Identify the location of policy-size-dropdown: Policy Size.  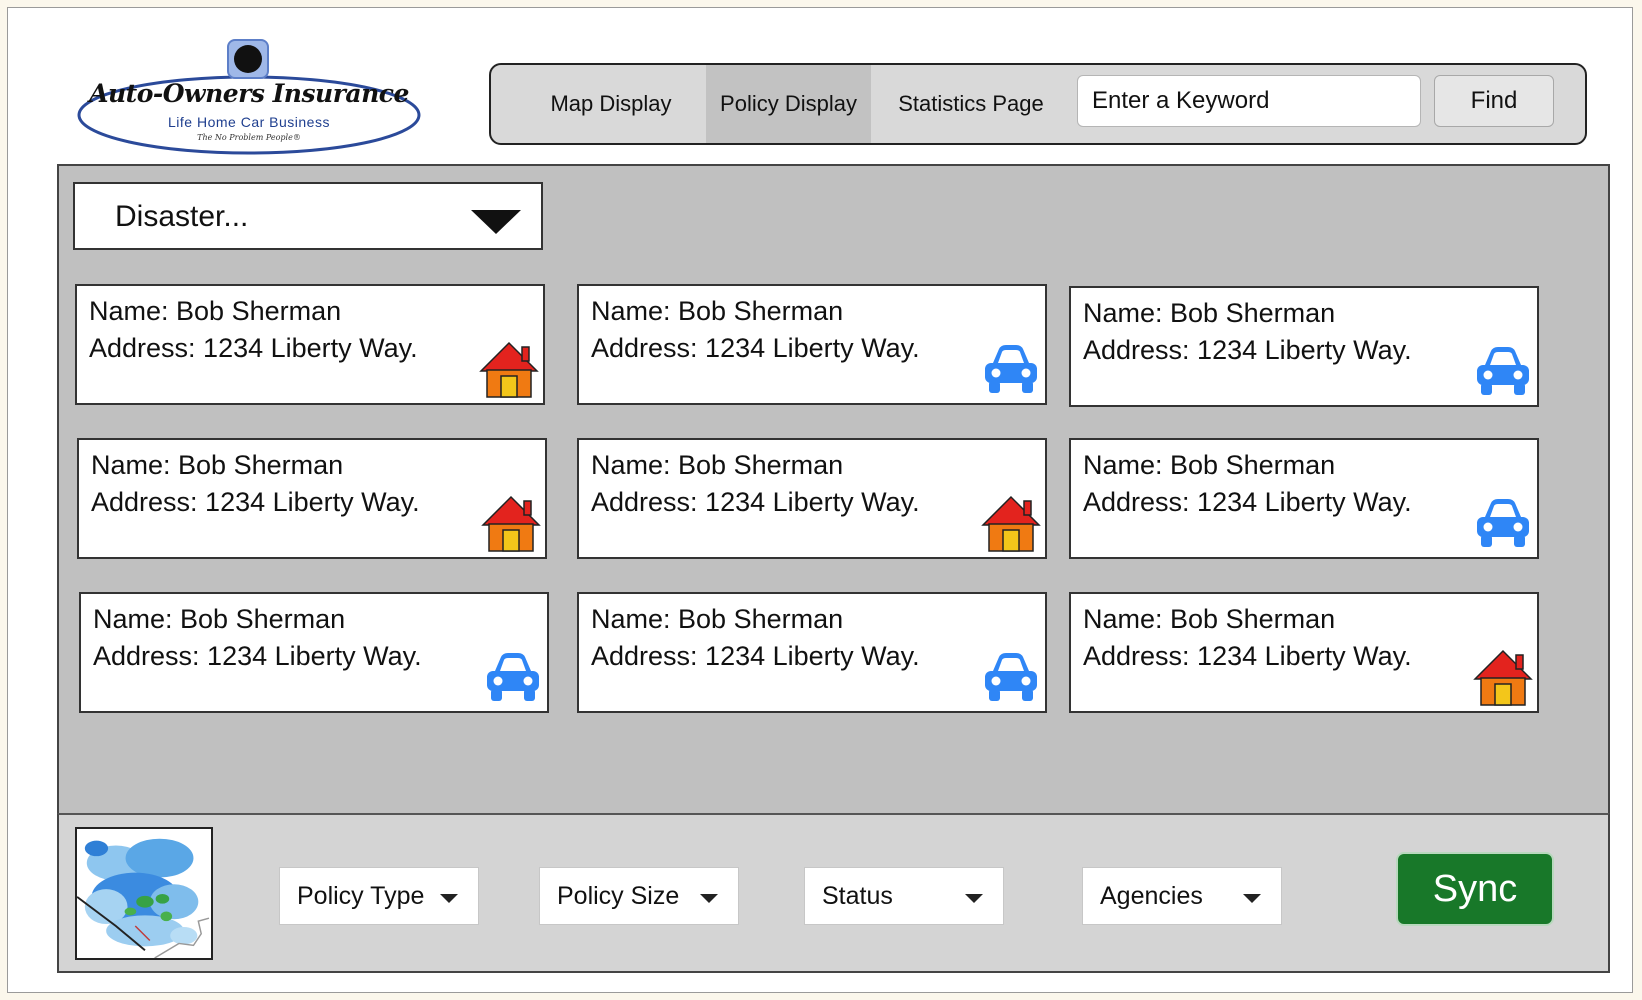
(639, 896).